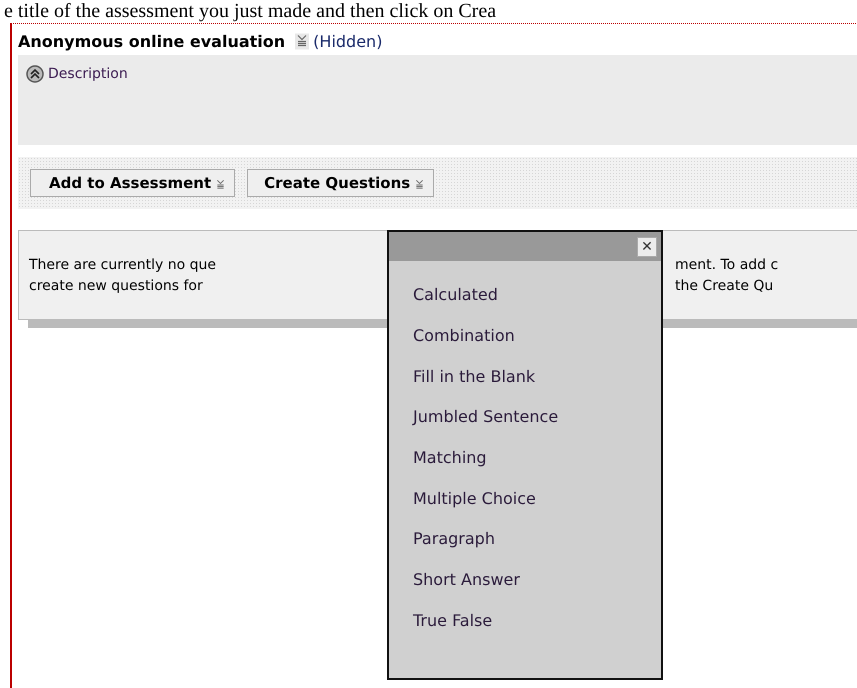 This screenshot has height=688, width=857. Describe the element at coordinates (152, 41) in the screenshot. I see `assessment-title: Anonymous online evaluation` at that location.